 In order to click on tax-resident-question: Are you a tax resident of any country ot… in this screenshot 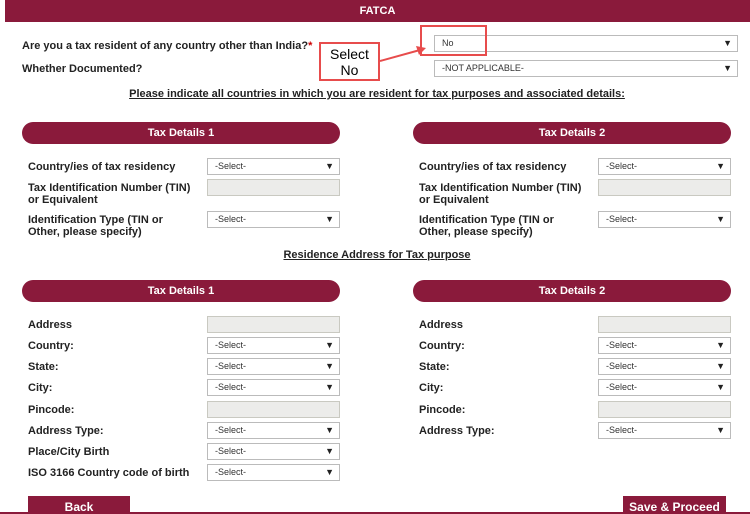, I will do `click(167, 46)`.